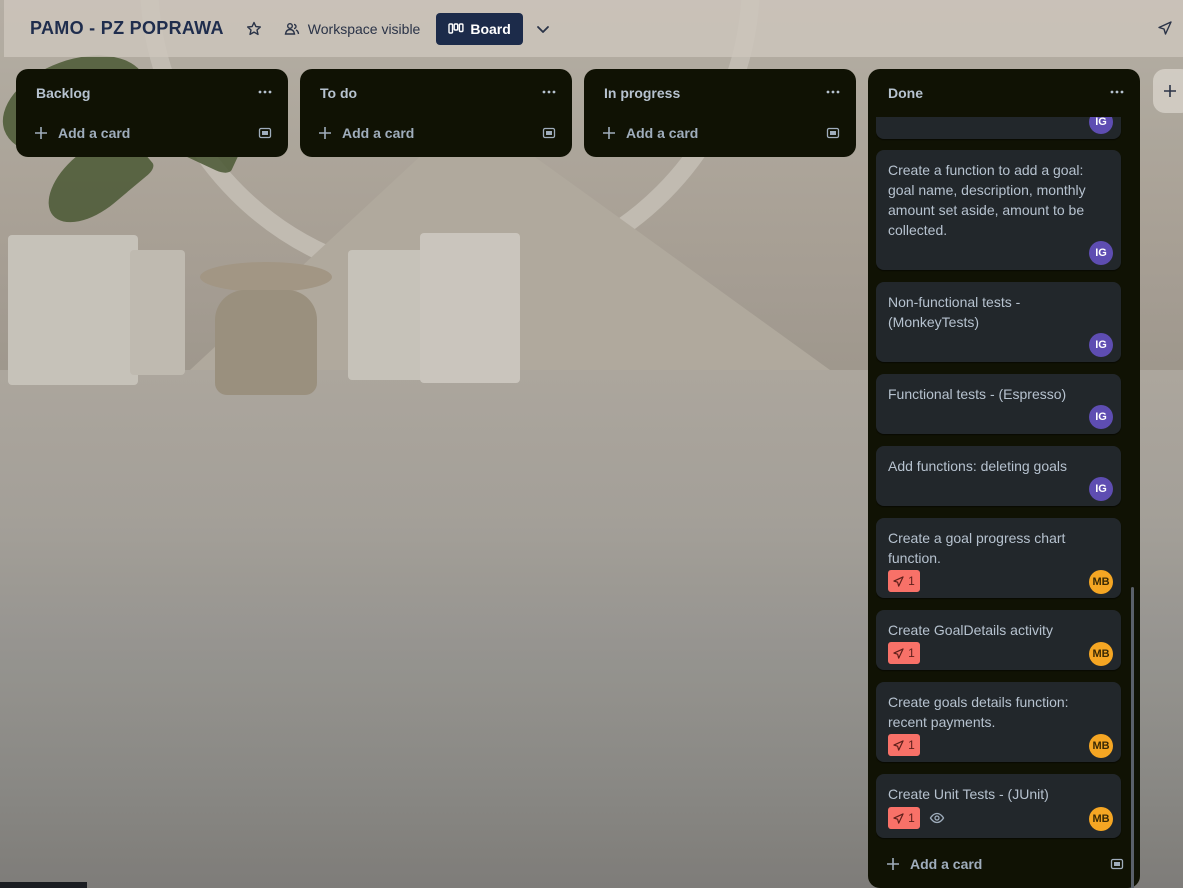  I want to click on card-title: Create a goal progress chart function., so click(977, 548).